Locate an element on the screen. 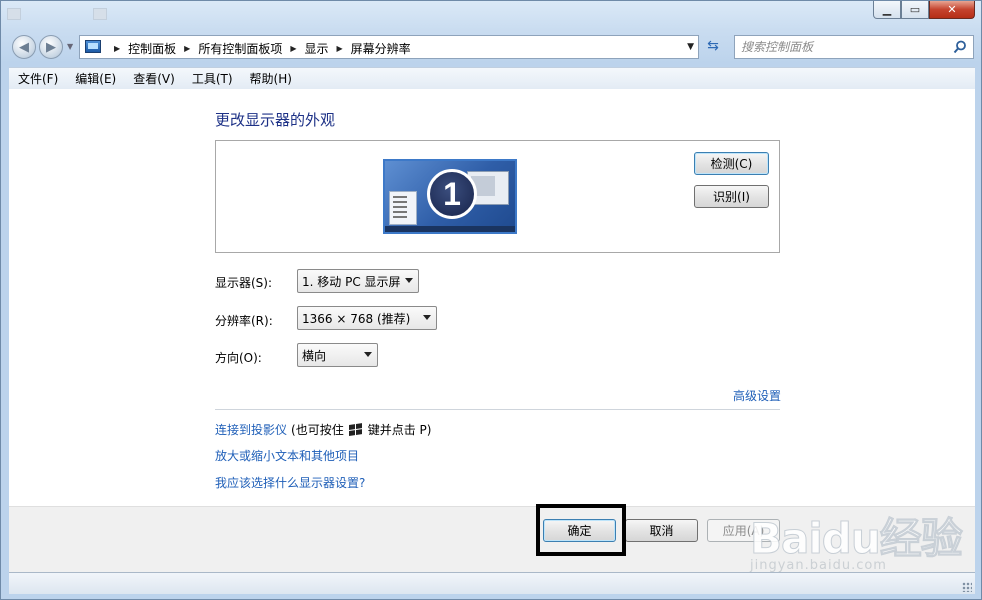 Image resolution: width=982 pixels, height=600 pixels. projector-row: 连接到投影仪 (也可按住 键并点击 P) is located at coordinates (323, 429).